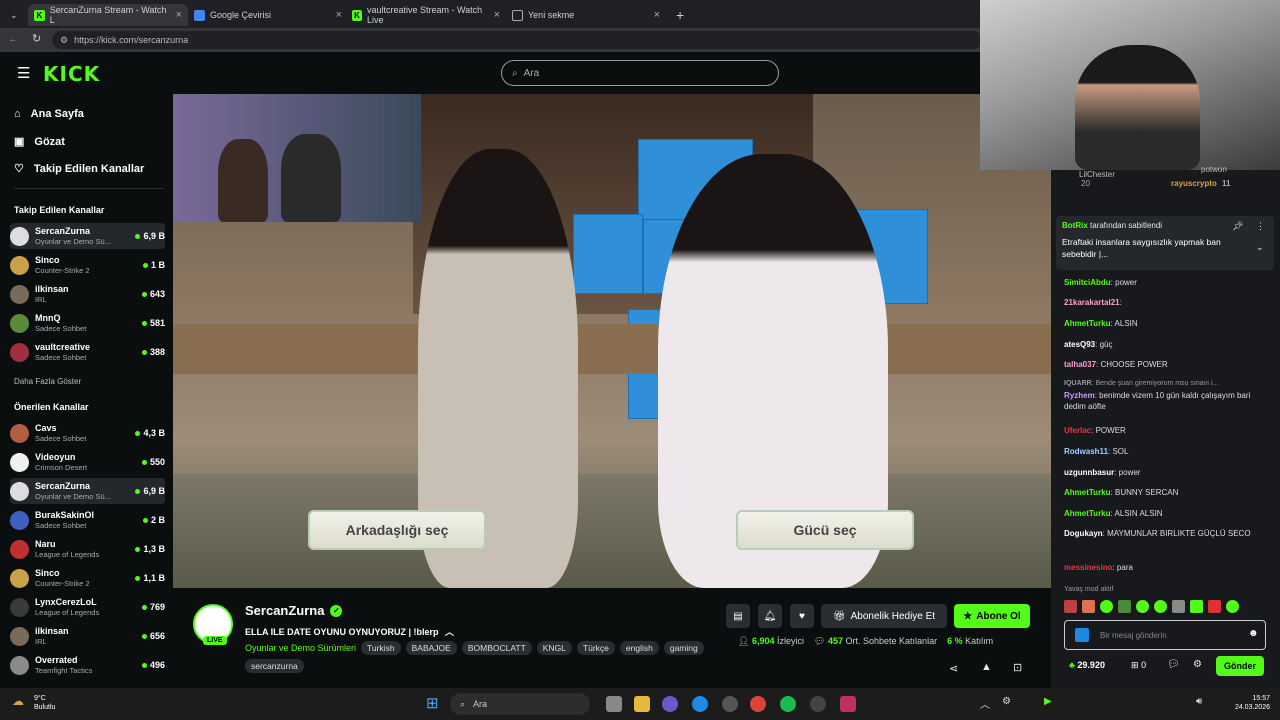  Describe the element at coordinates (1091, 665) in the screenshot. I see `channel-points: 29.920` at that location.